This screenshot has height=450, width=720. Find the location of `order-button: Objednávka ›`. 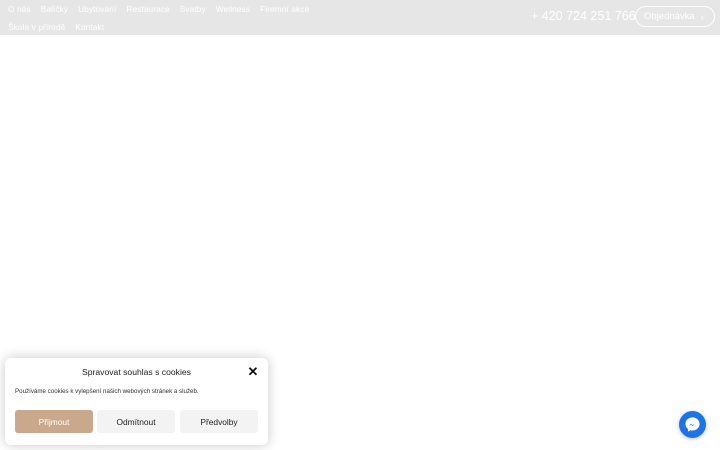

order-button: Objednávka › is located at coordinates (675, 16).